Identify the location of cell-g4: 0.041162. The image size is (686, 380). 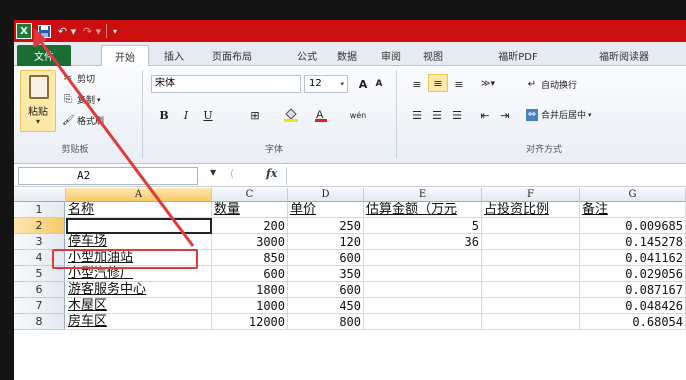
(633, 258).